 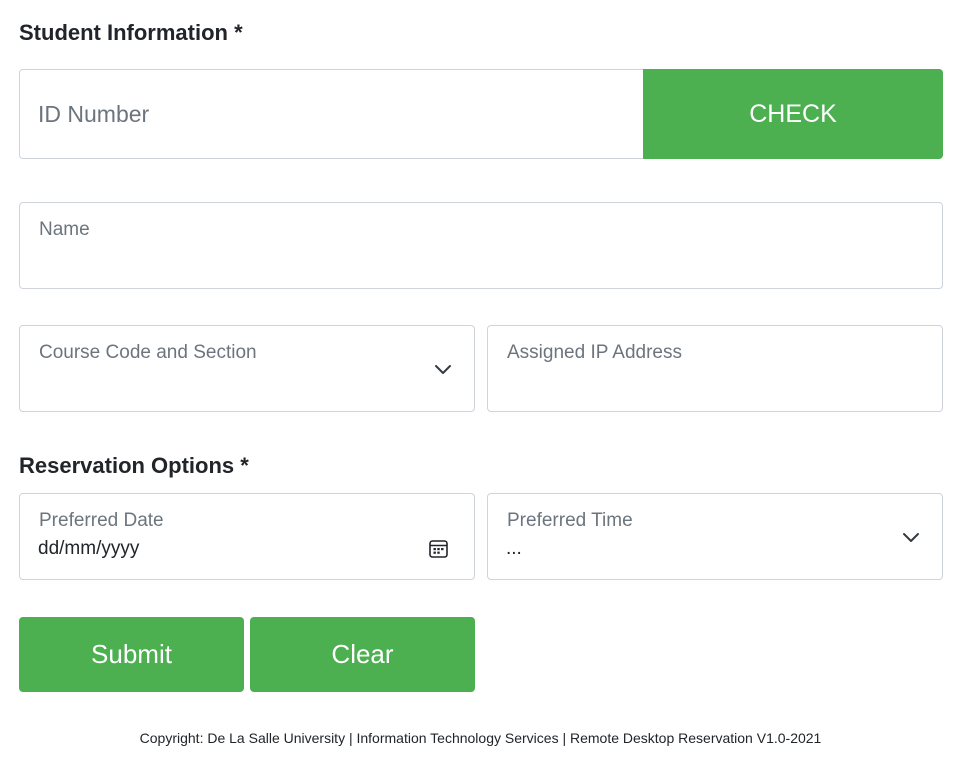 I want to click on course-code-select: Course Code and Section, so click(x=247, y=368).